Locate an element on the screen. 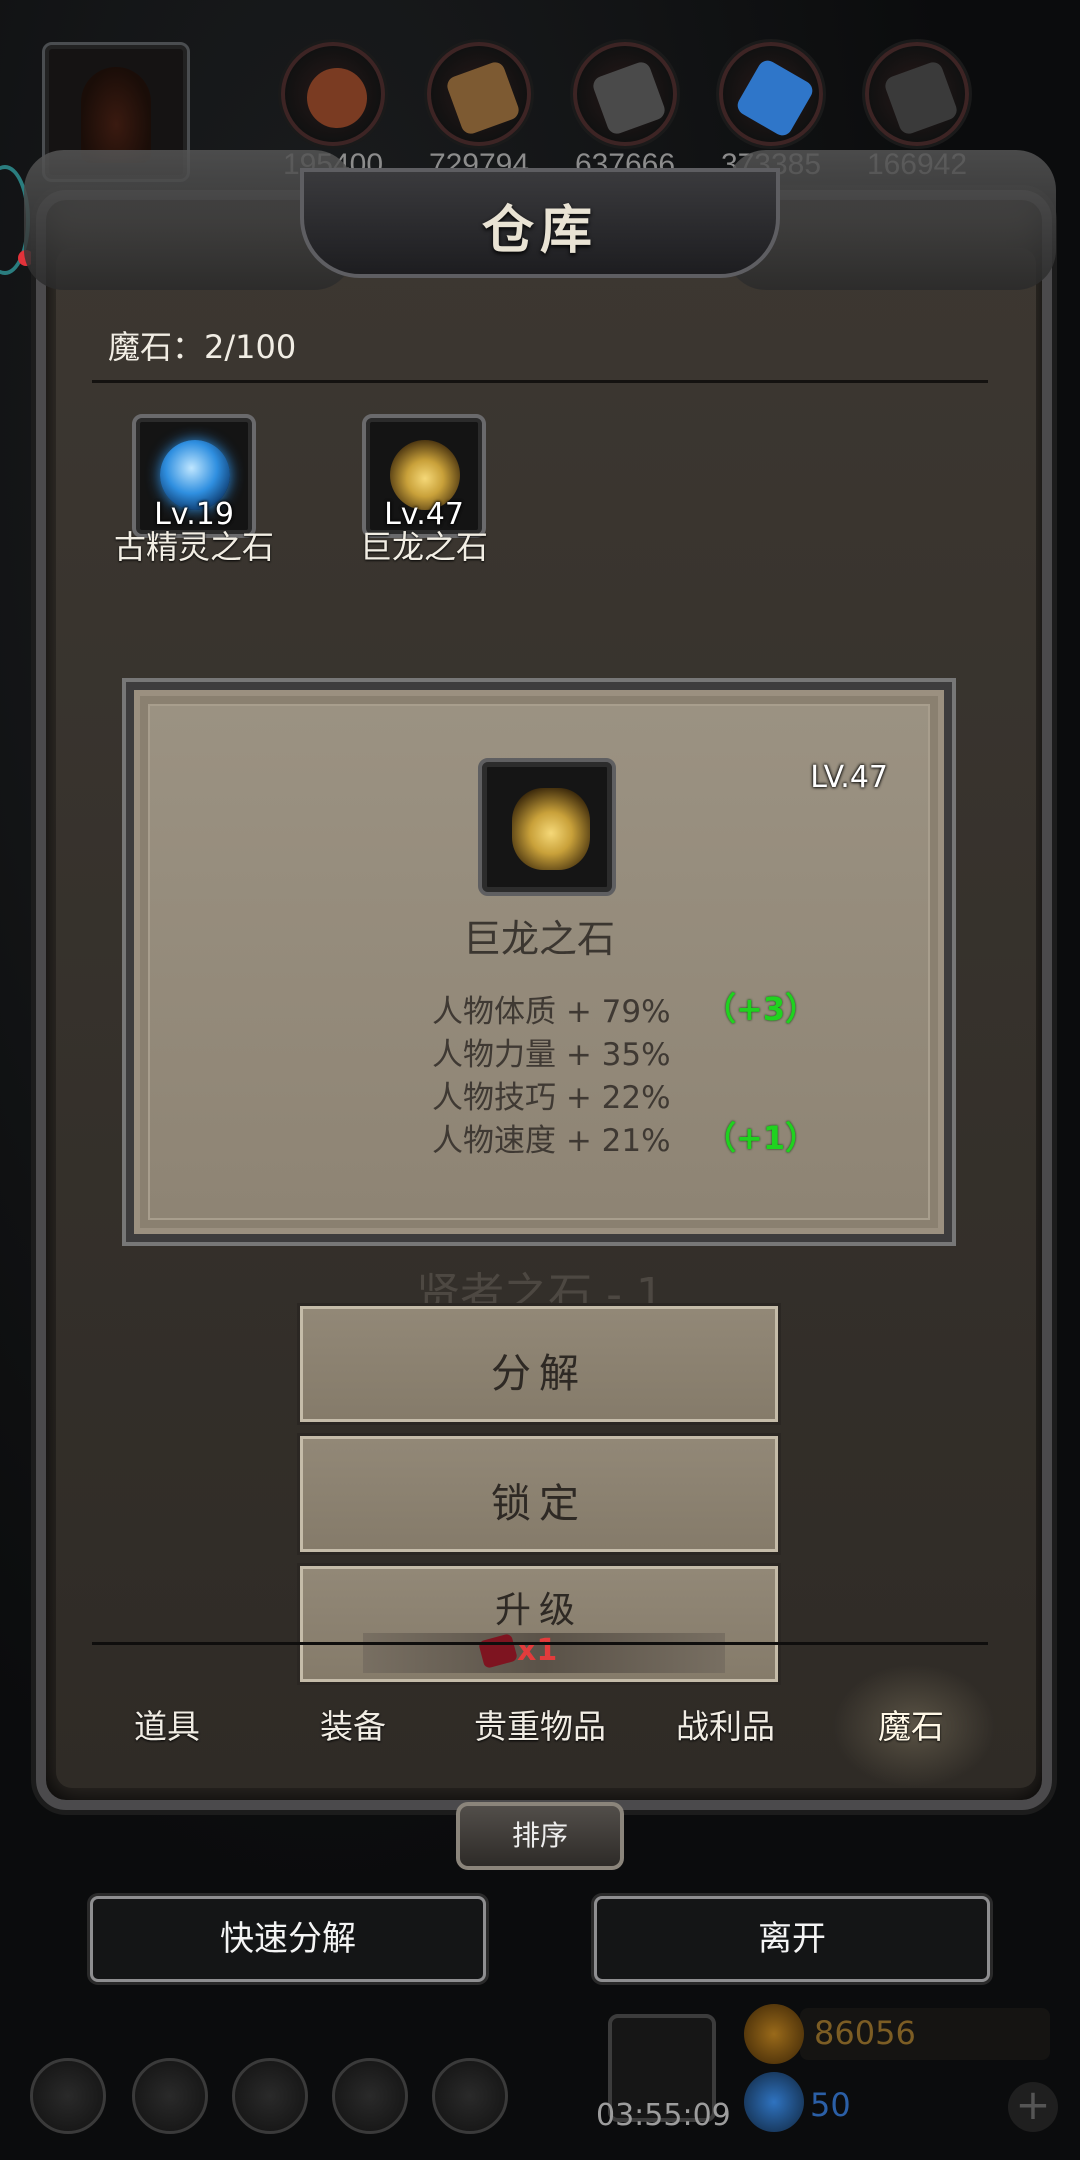  stat-bonus: （+1） is located at coordinates (761, 1138).